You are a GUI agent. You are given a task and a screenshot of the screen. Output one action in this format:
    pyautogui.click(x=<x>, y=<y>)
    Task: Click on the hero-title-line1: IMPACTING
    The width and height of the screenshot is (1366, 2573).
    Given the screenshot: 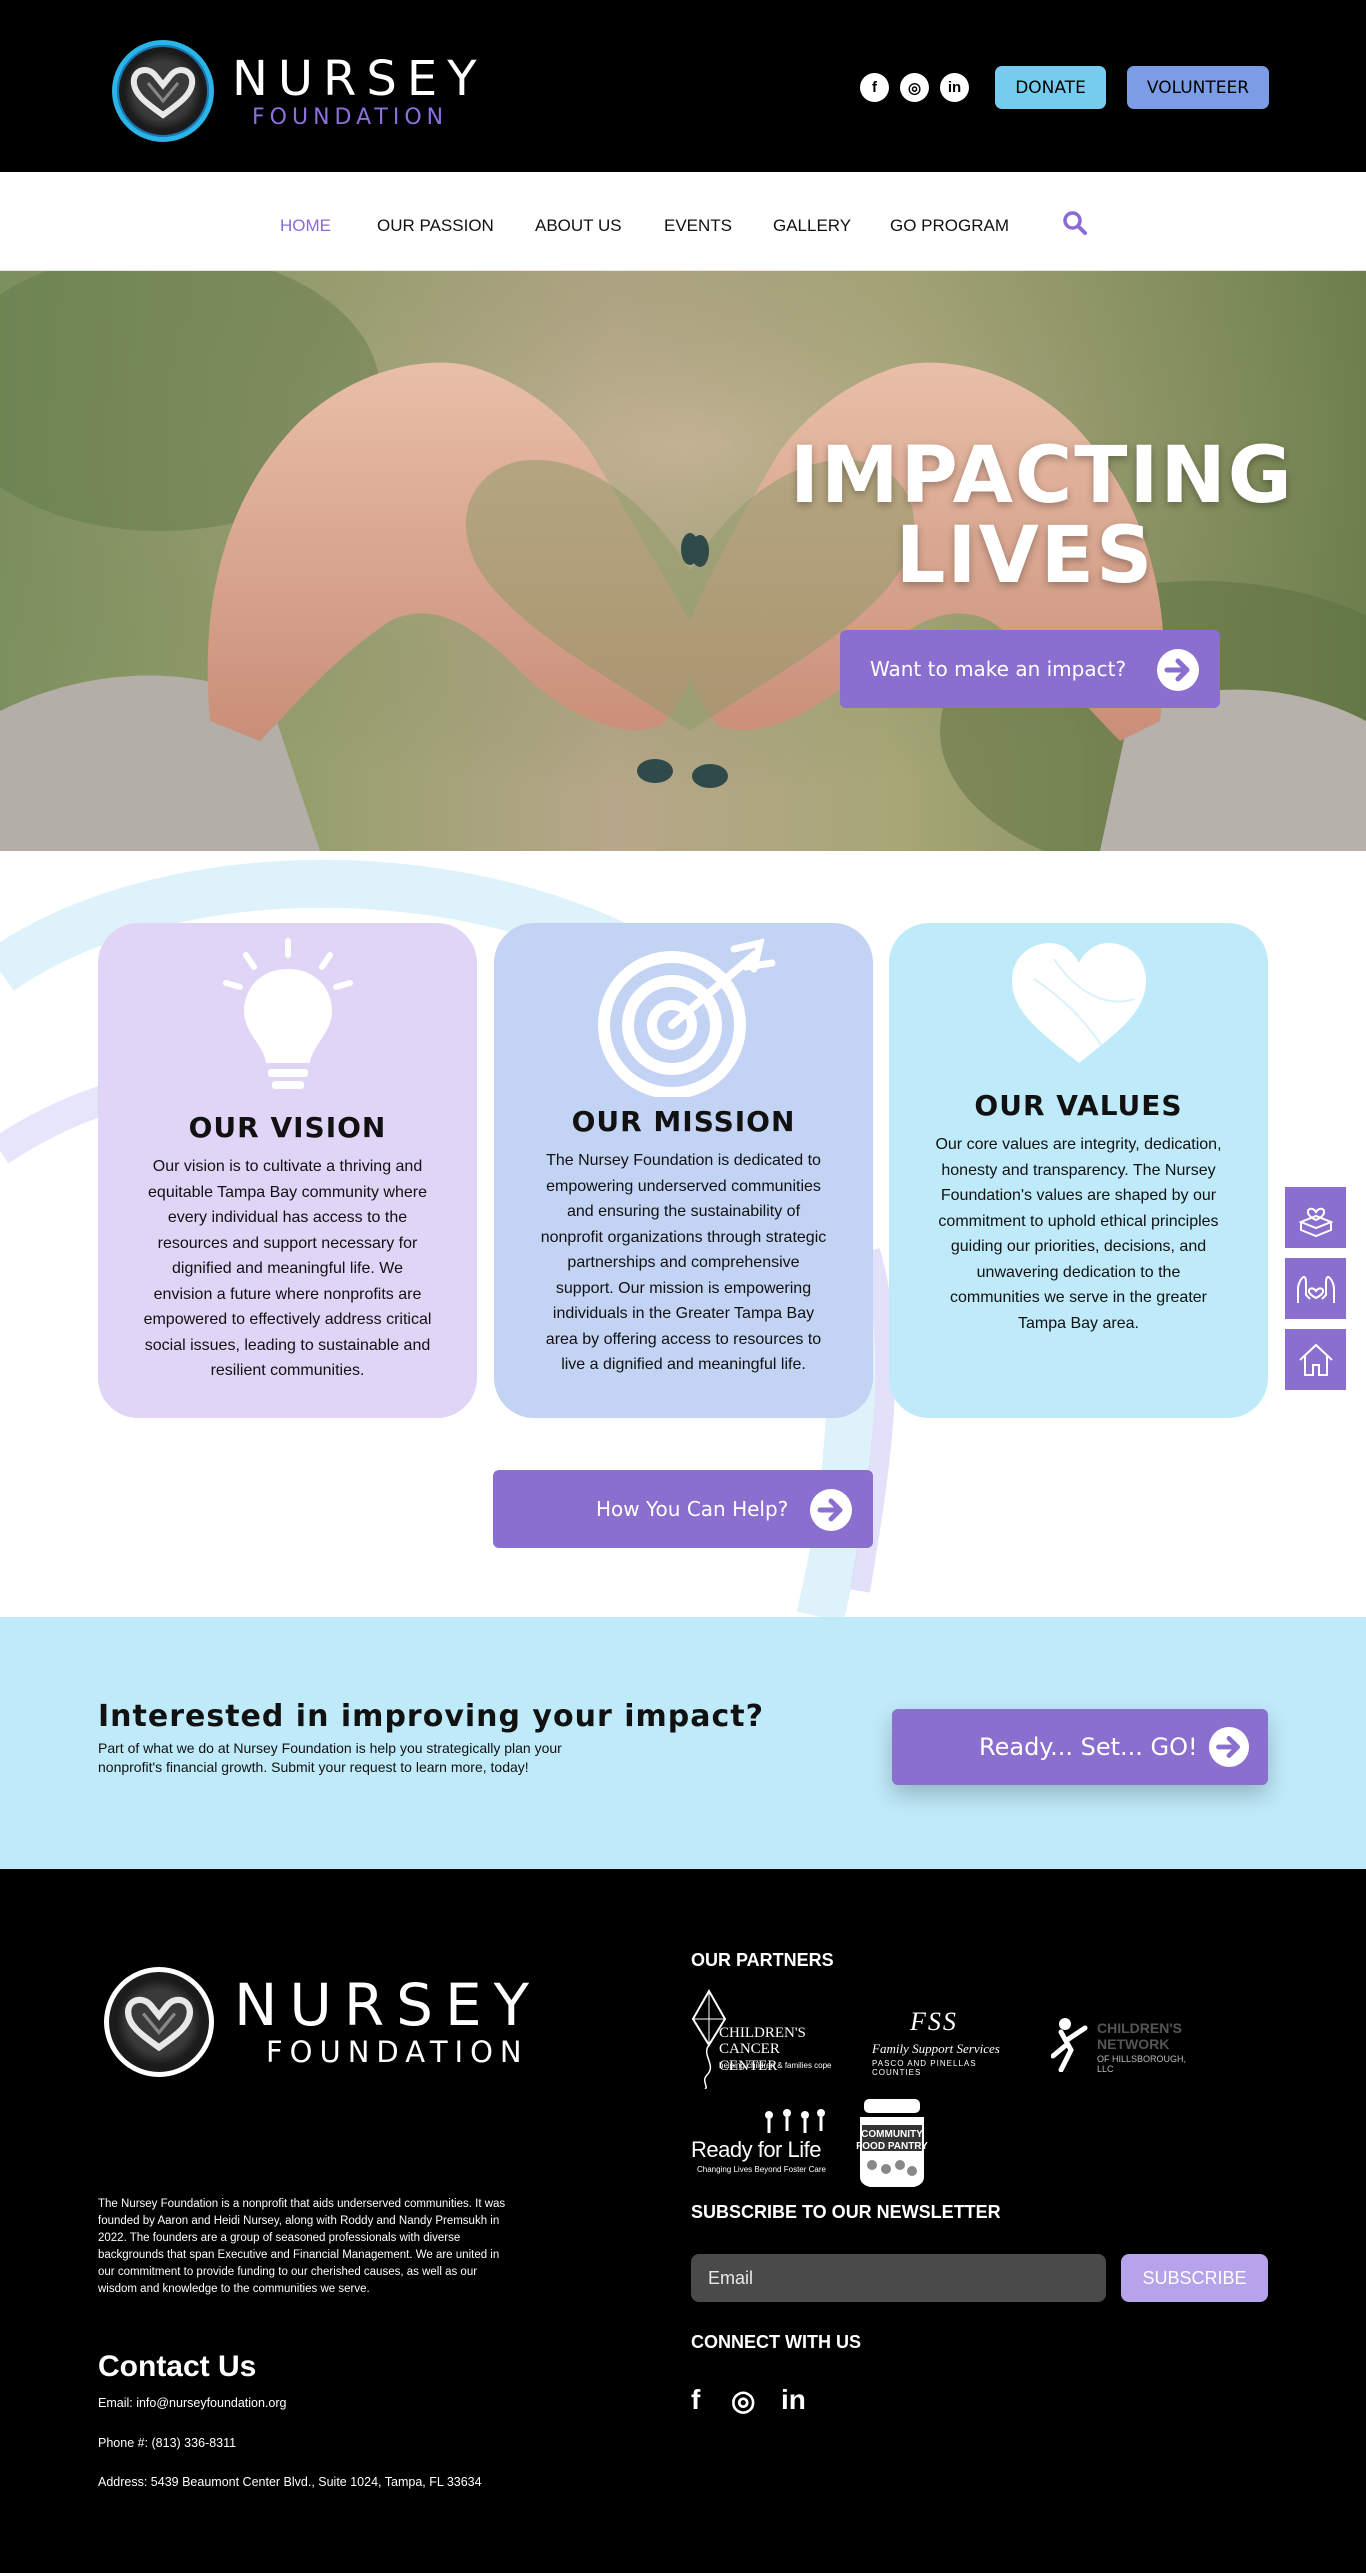 What is the action you would take?
    pyautogui.click(x=1042, y=476)
    